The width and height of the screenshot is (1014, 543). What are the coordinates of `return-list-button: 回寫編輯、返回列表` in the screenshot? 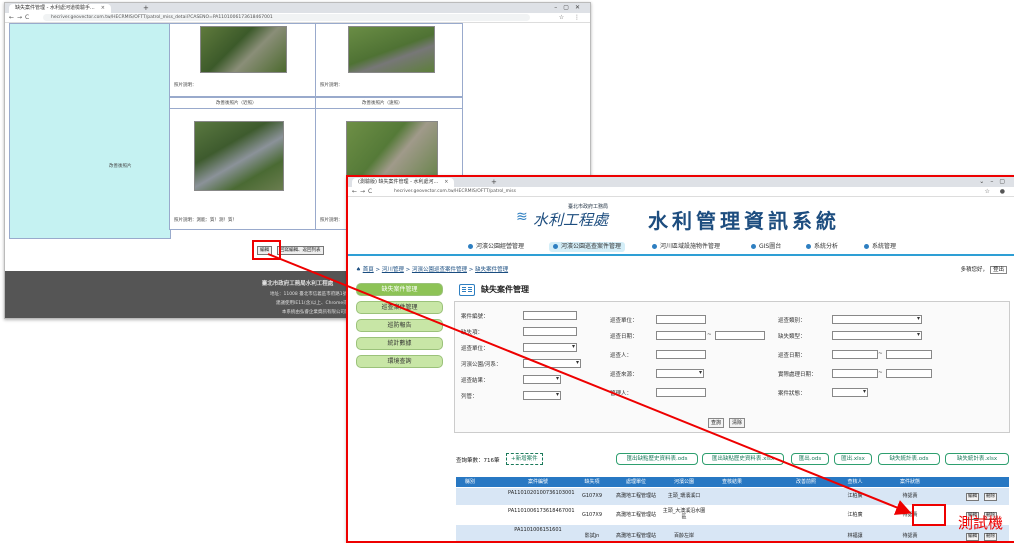 It's located at (300, 250).